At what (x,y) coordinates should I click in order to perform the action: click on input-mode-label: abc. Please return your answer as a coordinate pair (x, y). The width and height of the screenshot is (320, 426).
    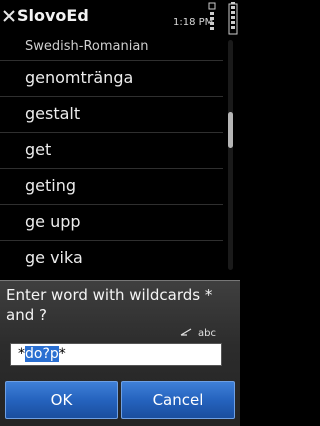
    Looking at the image, I should click on (207, 333).